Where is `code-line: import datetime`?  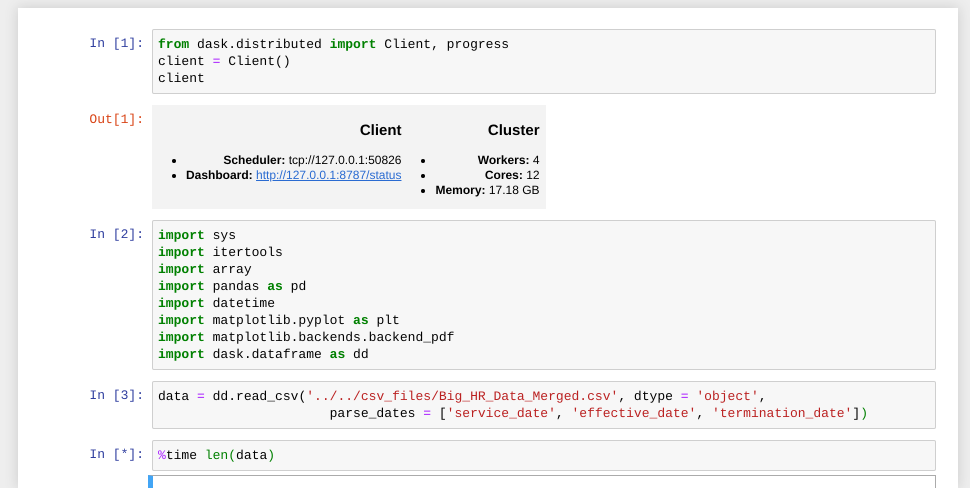
code-line: import datetime is located at coordinates (217, 303).